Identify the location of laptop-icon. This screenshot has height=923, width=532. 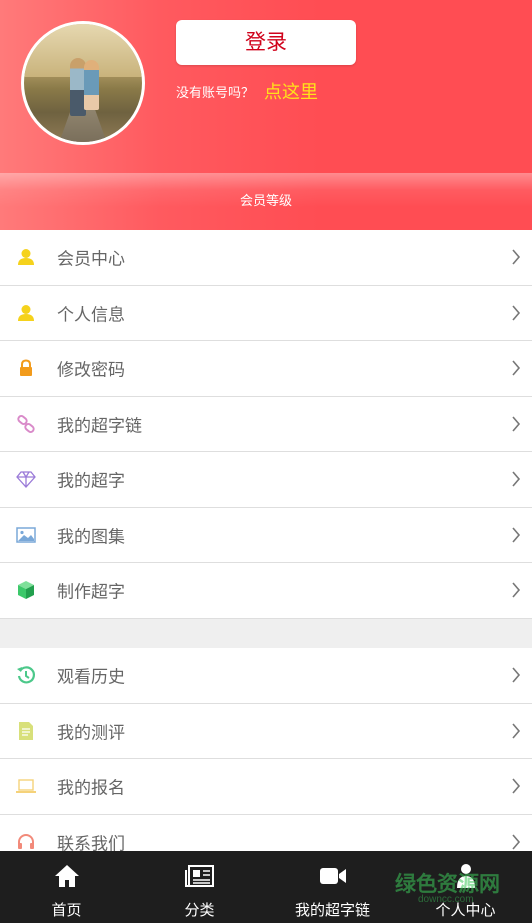
(26, 786).